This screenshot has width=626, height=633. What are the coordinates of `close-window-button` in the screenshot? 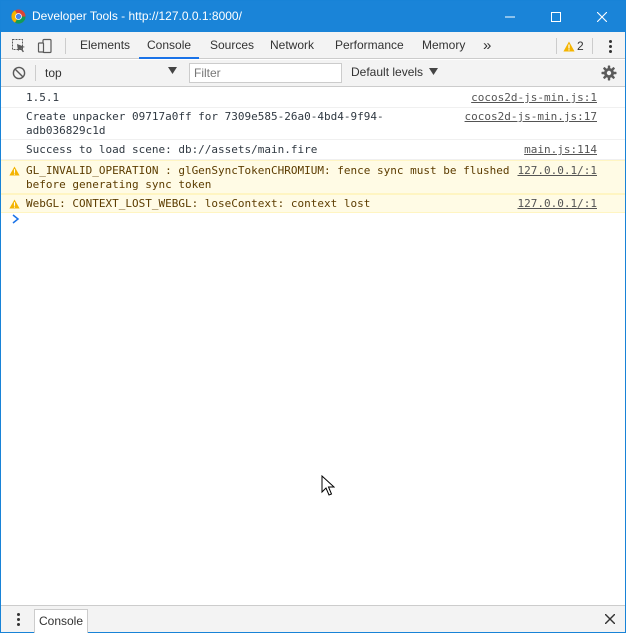 It's located at (602, 16).